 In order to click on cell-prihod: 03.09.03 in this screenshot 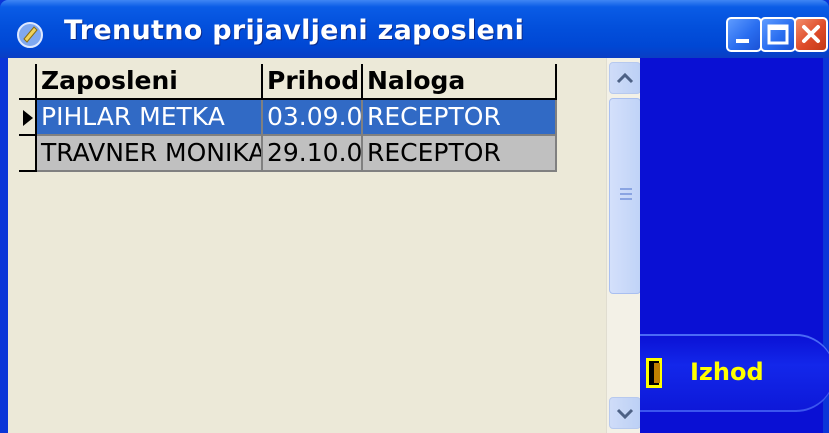, I will do `click(313, 118)`.